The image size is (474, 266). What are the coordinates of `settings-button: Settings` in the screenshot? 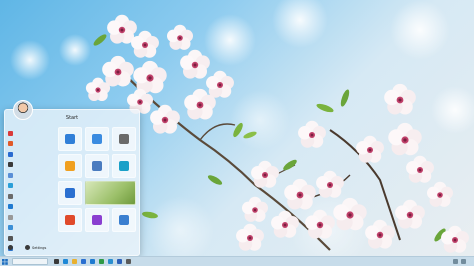 It's located at (35, 247).